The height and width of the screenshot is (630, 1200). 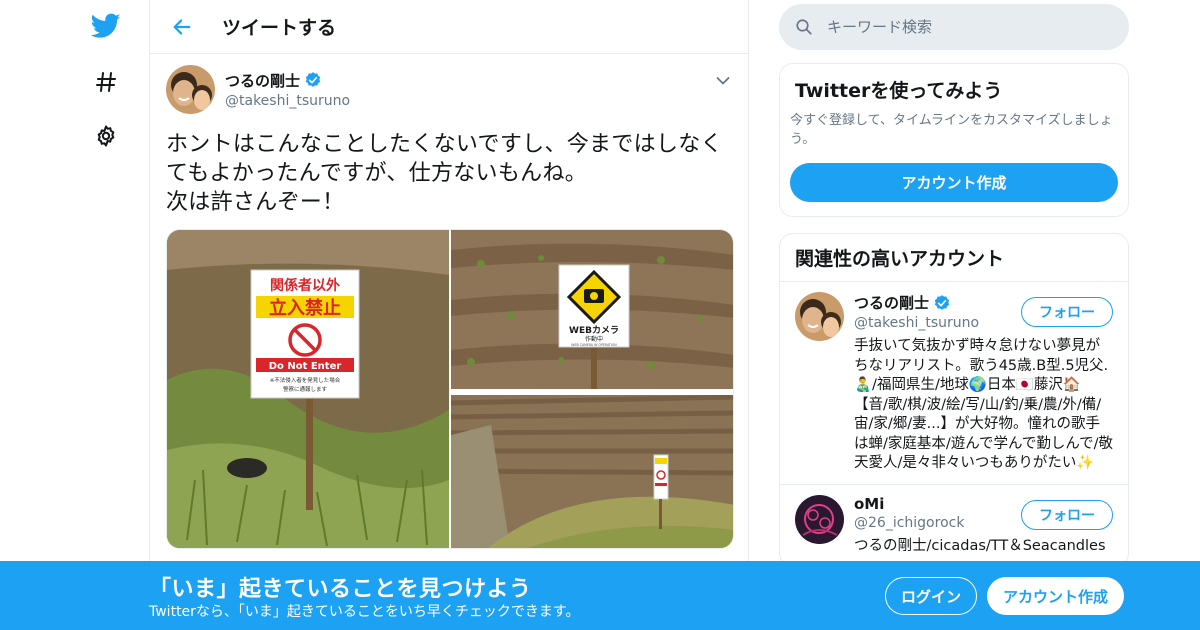 I want to click on author-name-row: つるの剛士, so click(x=287, y=80).